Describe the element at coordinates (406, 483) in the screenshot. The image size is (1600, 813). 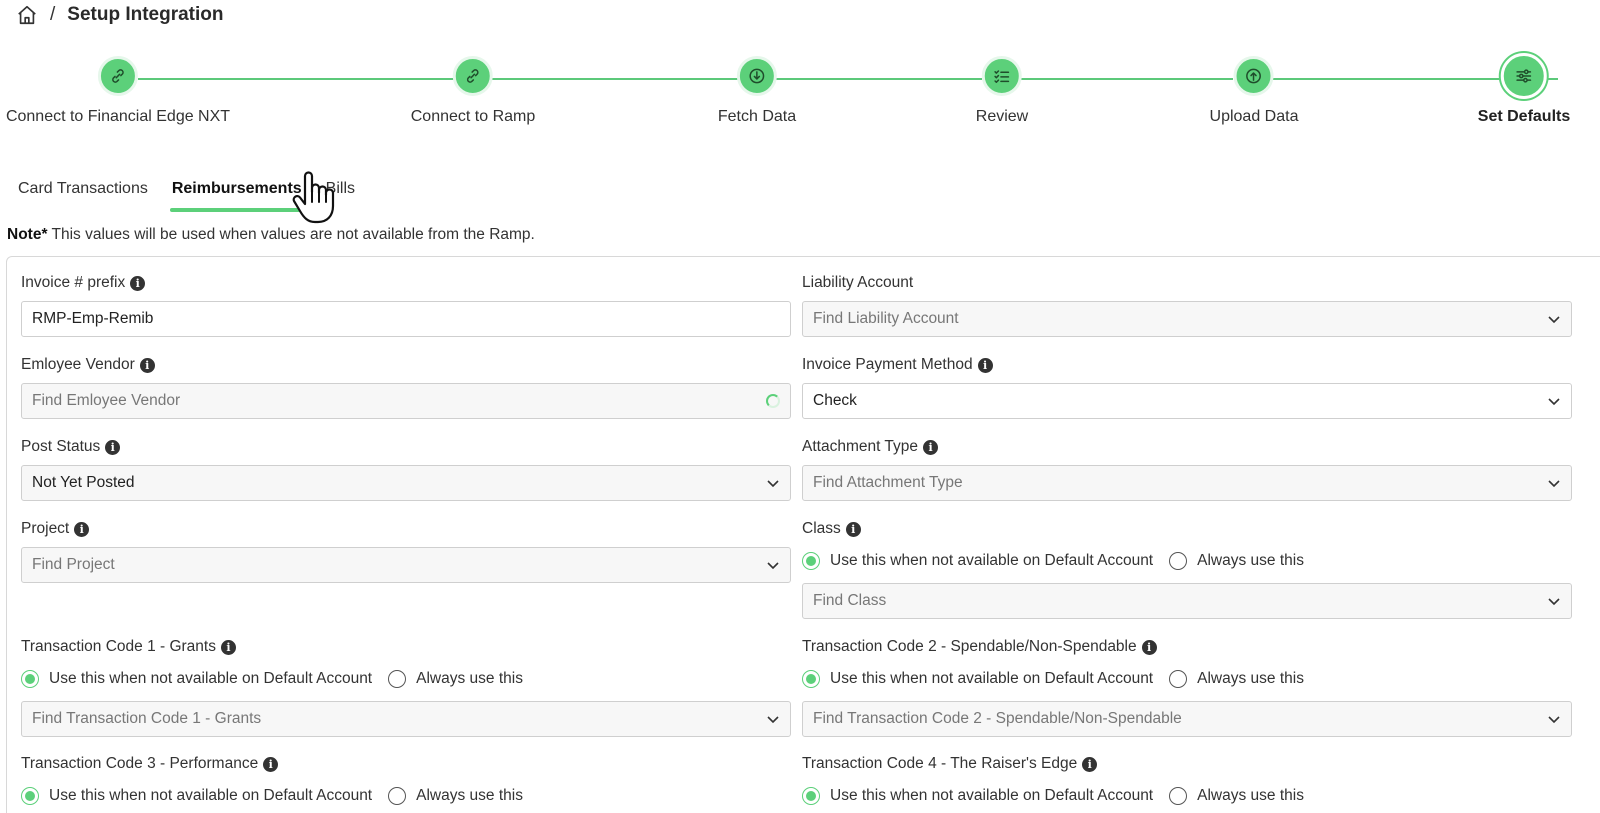
I see `post-status-select: Not Yet Posted` at that location.